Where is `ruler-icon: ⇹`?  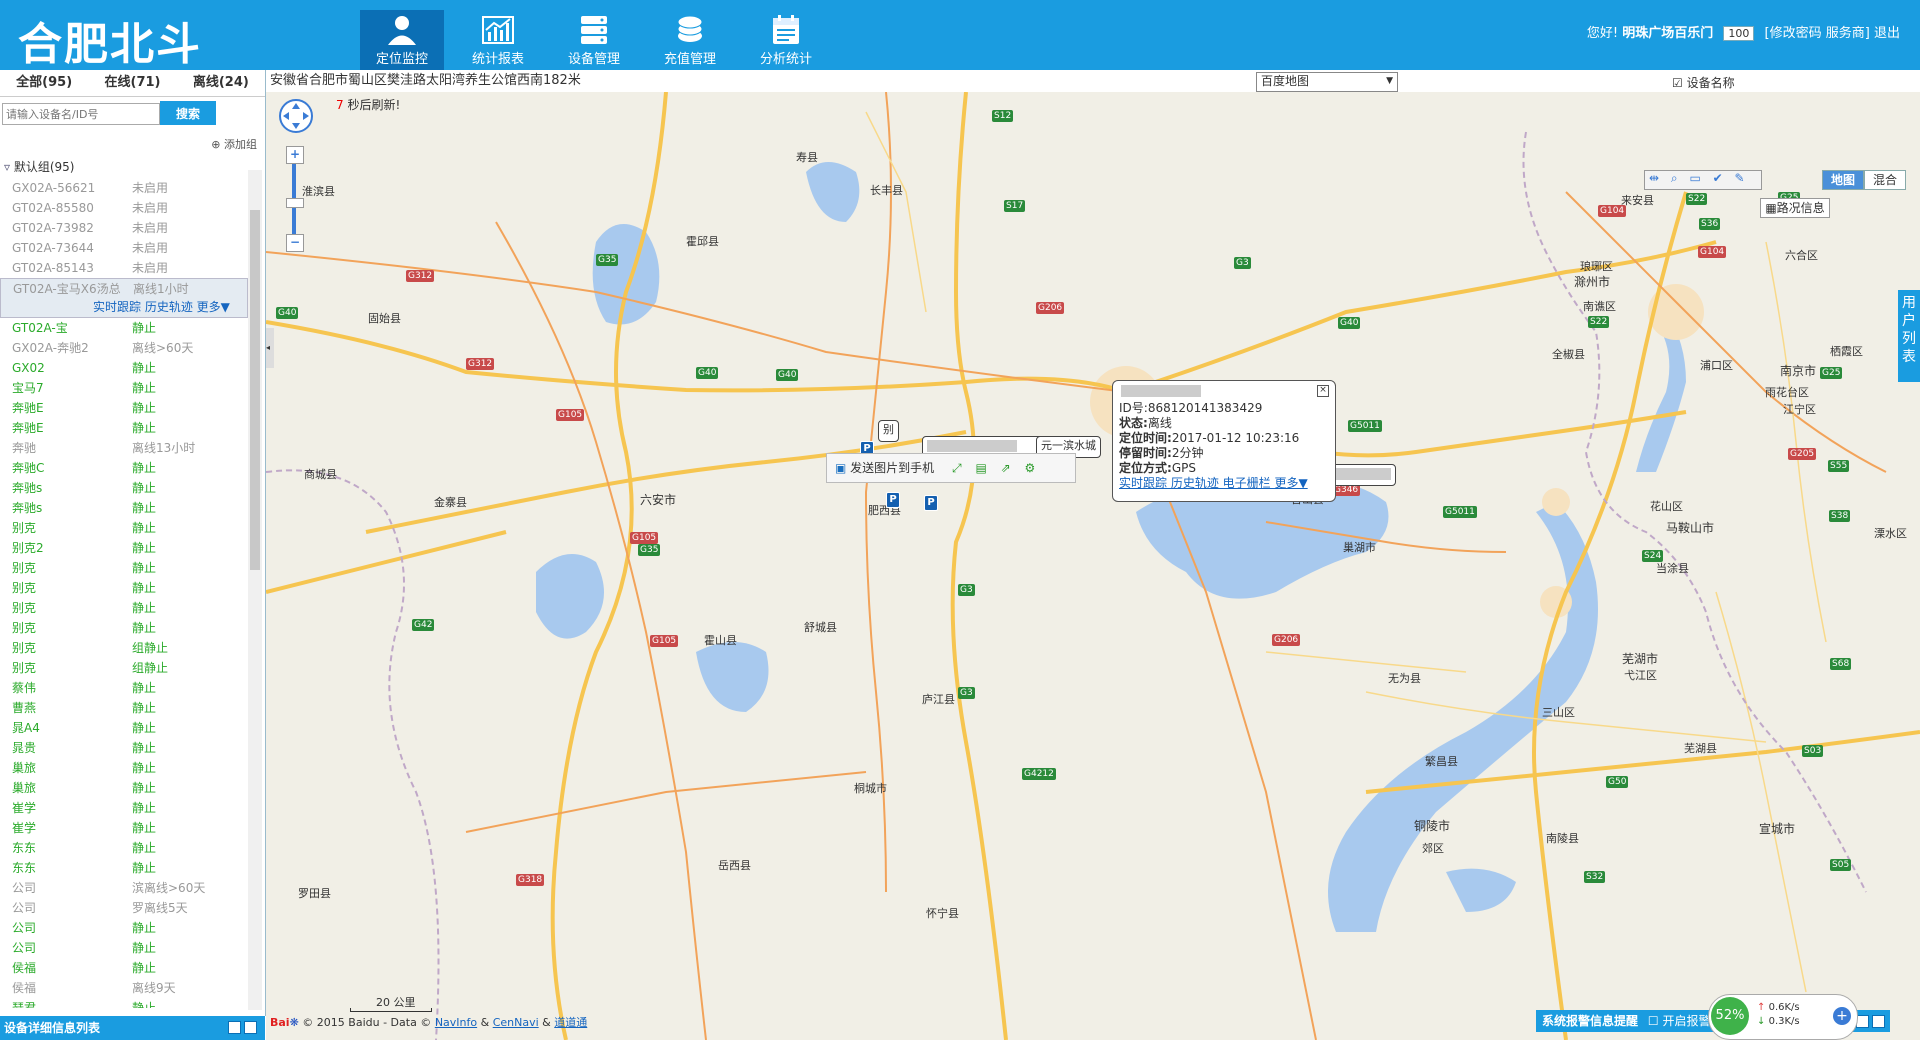 ruler-icon: ⇹ is located at coordinates (1654, 178).